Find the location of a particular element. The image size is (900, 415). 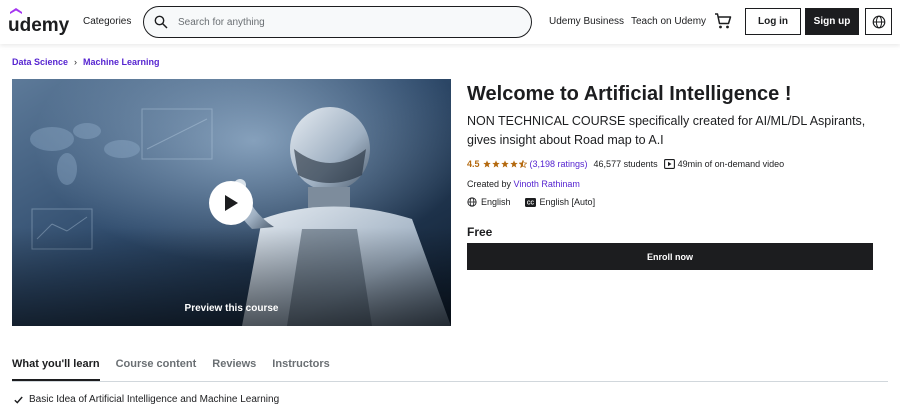

video-duration: 49min of on-demand video is located at coordinates (724, 164).